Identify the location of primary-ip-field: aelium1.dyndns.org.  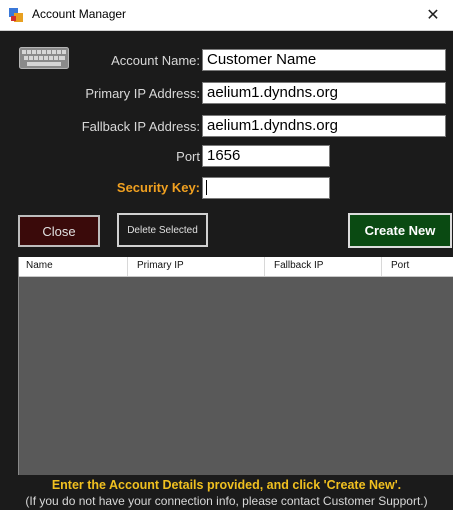
(324, 93).